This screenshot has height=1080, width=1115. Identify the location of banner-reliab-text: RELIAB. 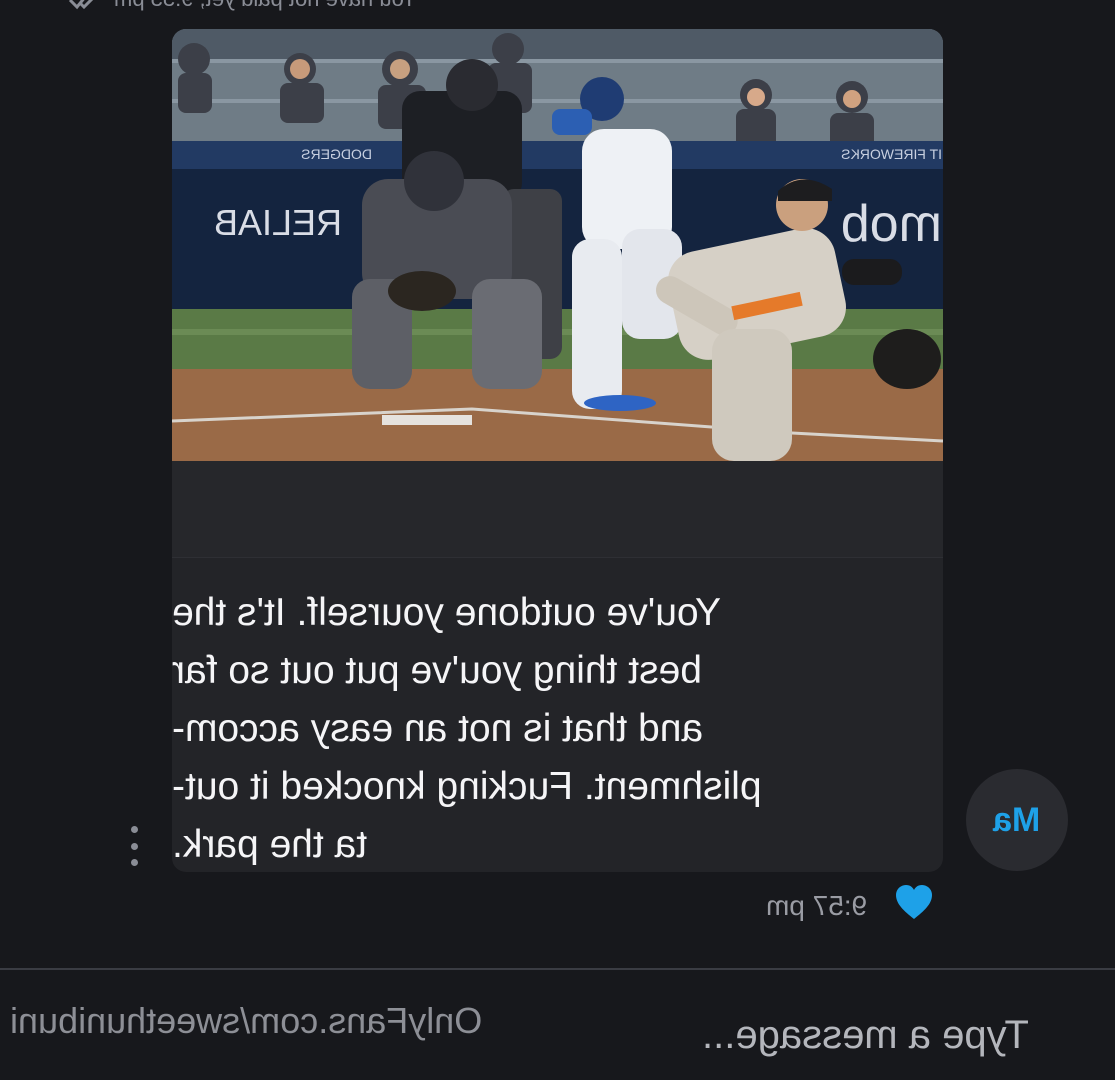
(278, 222).